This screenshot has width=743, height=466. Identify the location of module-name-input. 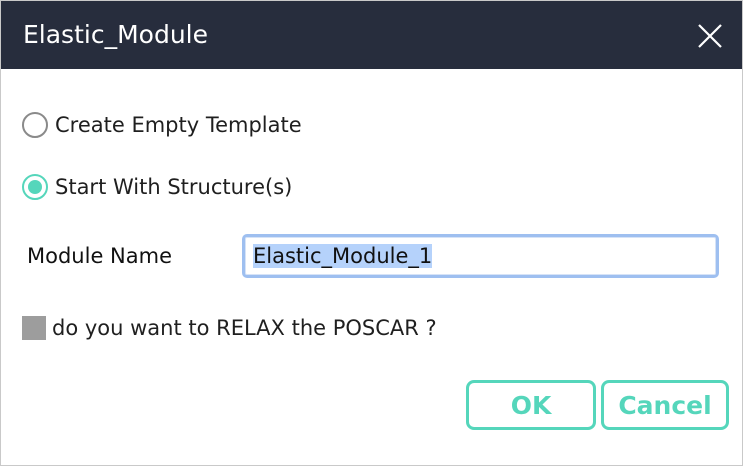
(480, 256).